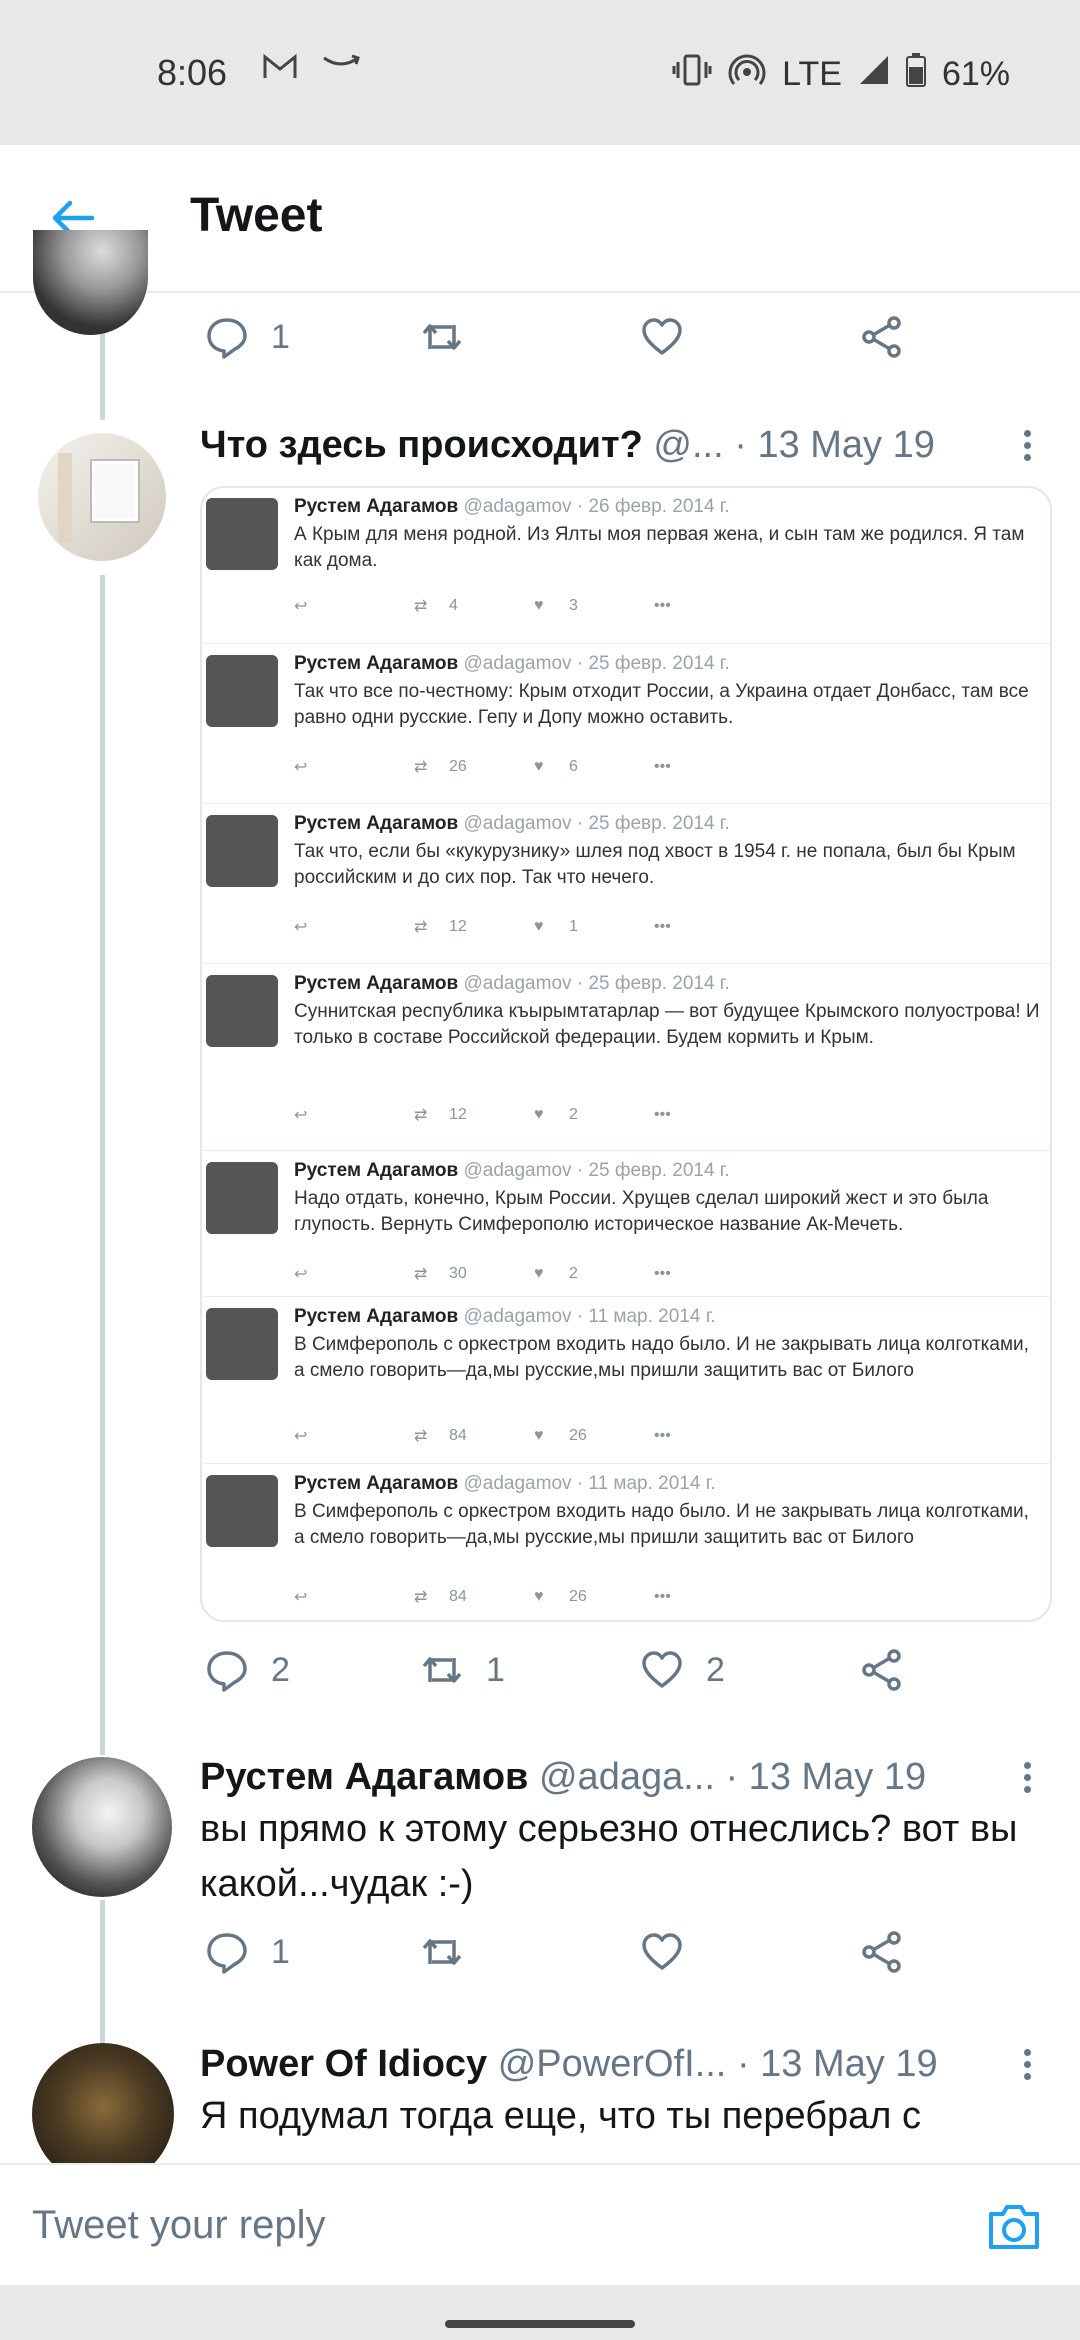  I want to click on tweet-author-name: Рустем Адагамов, so click(364, 1777).